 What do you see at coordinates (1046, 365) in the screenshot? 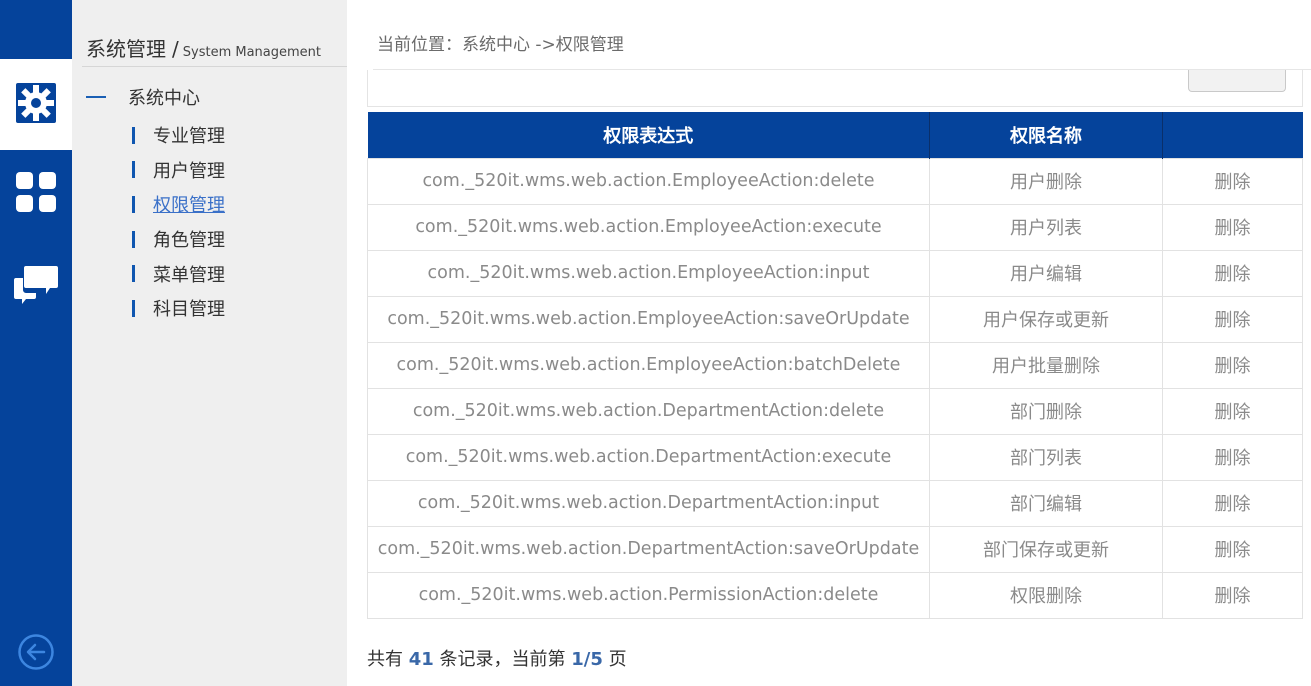
I see `cell-name: 用户批量删除` at bounding box center [1046, 365].